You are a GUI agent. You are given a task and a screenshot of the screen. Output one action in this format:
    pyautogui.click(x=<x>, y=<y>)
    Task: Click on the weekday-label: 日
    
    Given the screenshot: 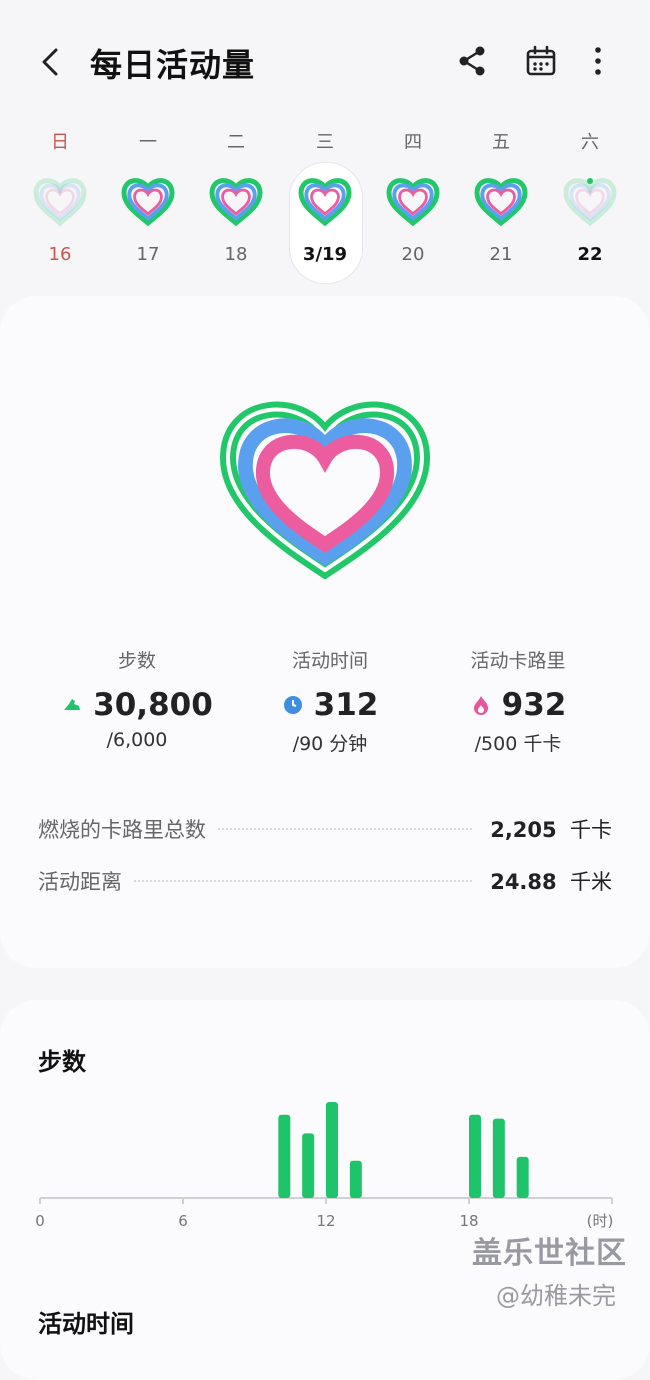 What is the action you would take?
    pyautogui.click(x=60, y=142)
    